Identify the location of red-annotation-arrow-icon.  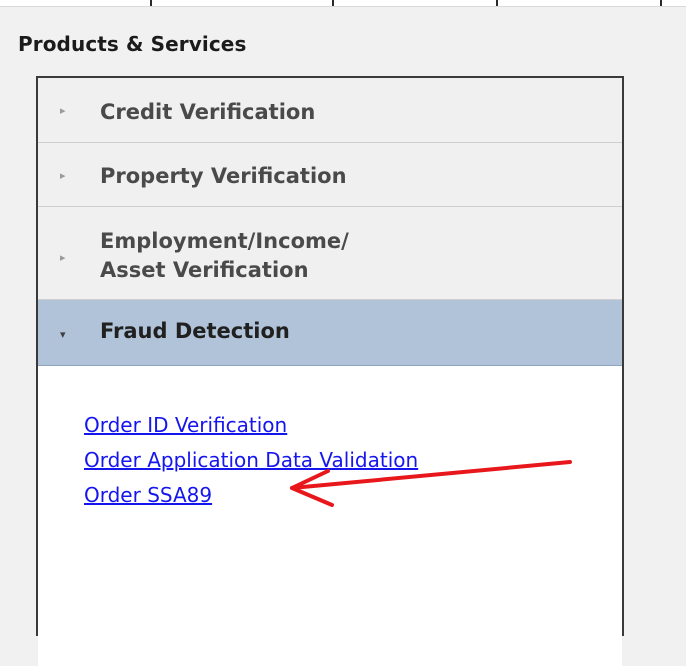
(431, 483).